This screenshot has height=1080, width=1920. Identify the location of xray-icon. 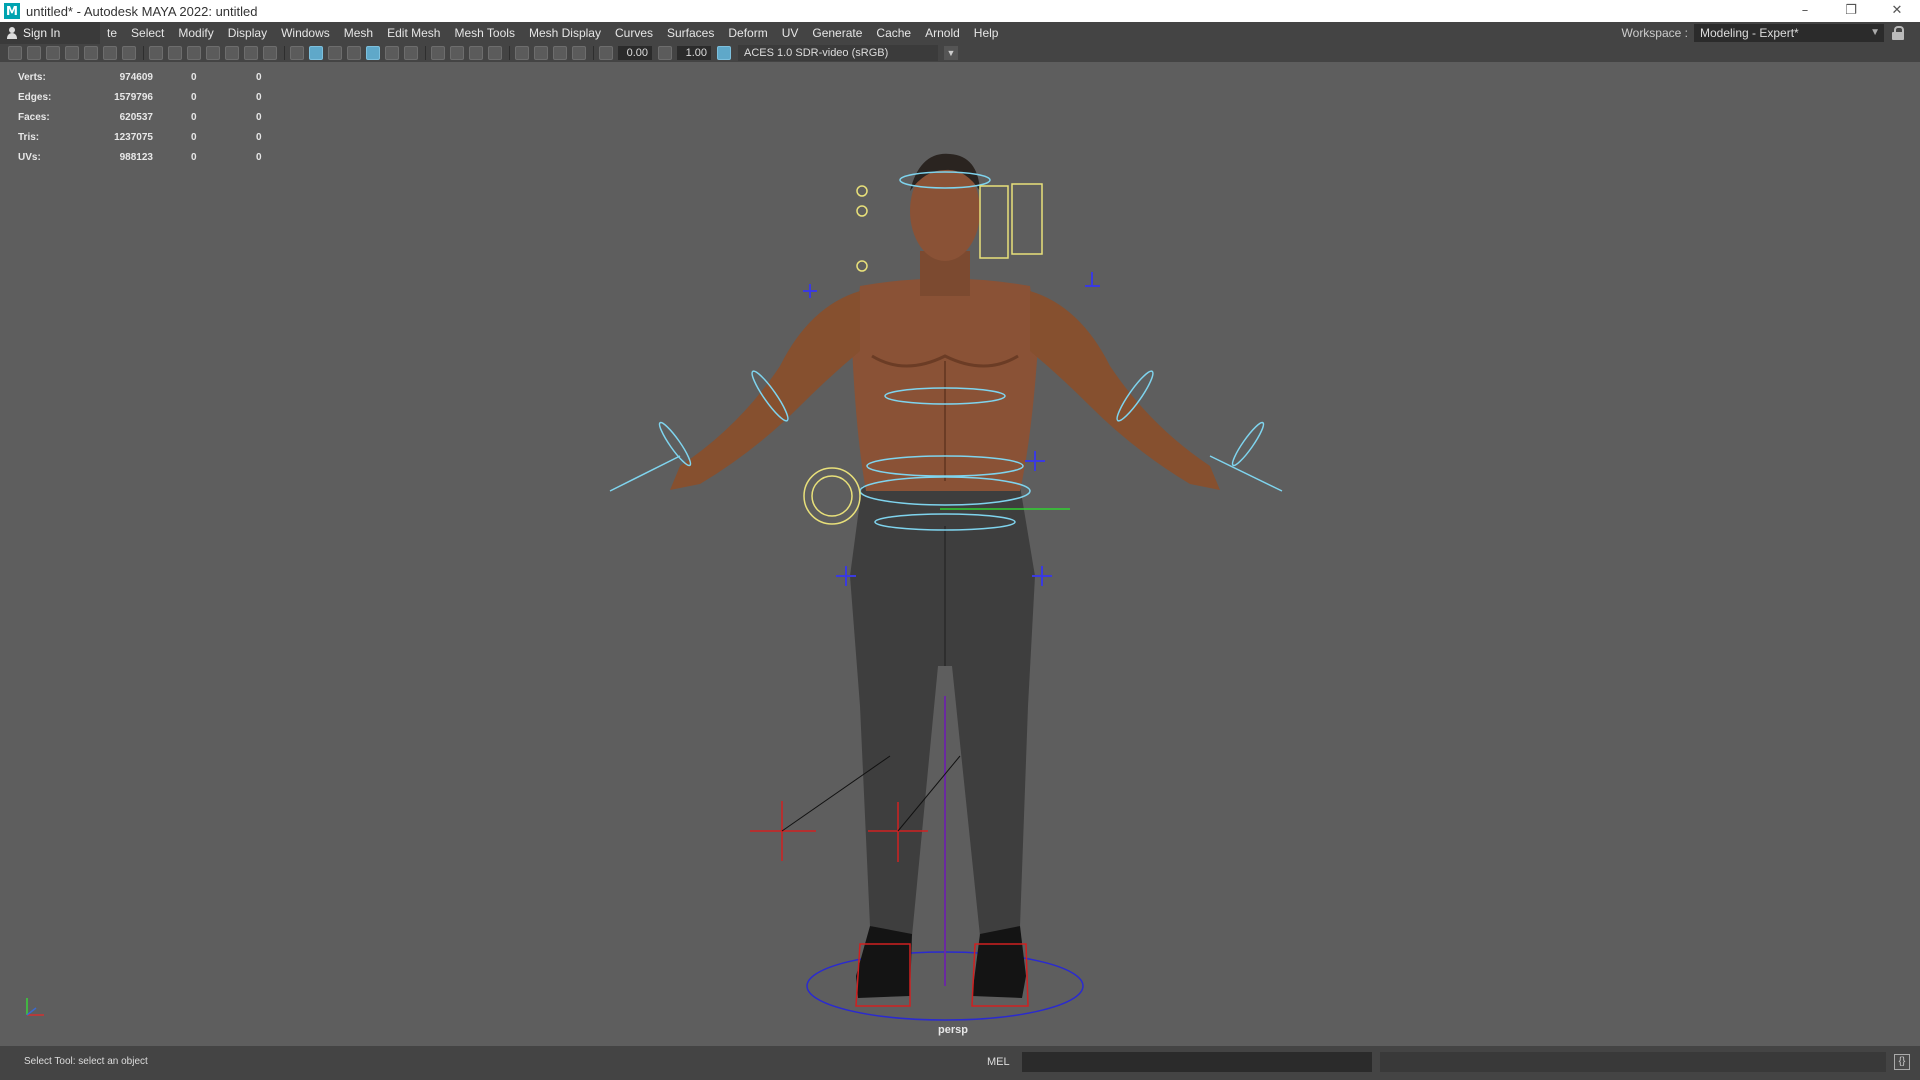
(541, 53).